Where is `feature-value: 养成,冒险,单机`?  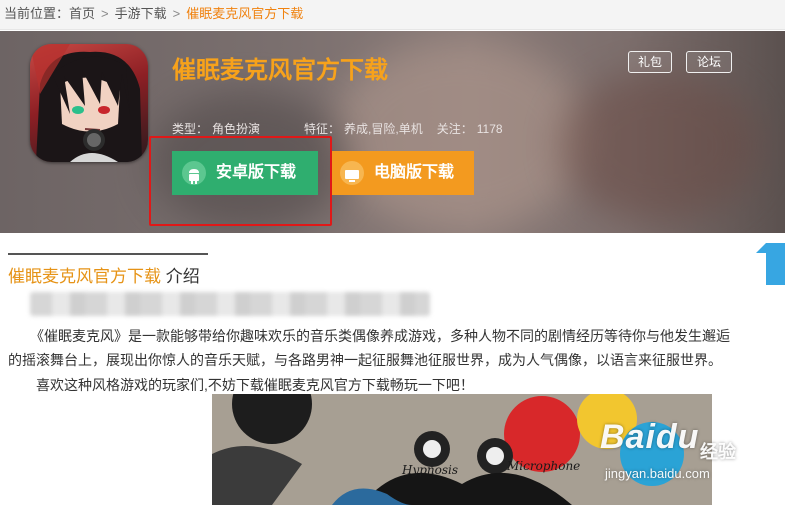 feature-value: 养成,冒险,单机 is located at coordinates (383, 129).